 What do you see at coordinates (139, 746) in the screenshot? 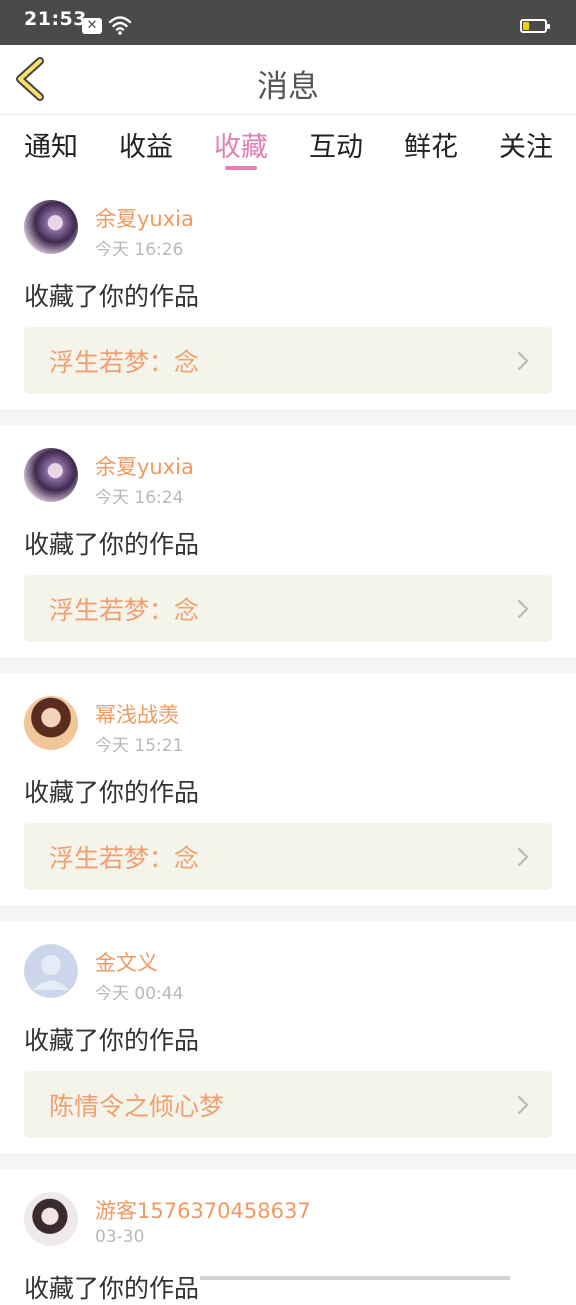
I see `timestamp: 今天 15:21` at bounding box center [139, 746].